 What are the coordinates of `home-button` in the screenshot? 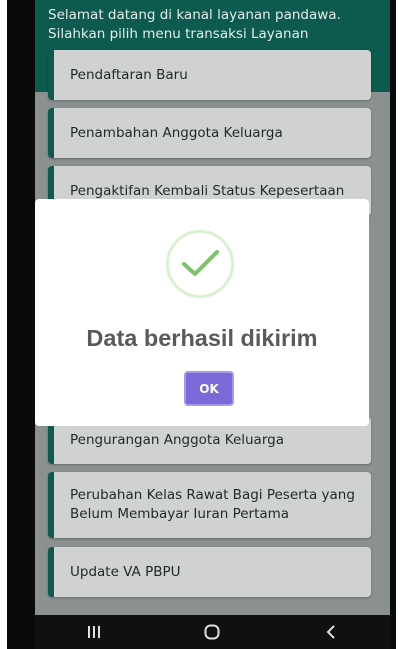 It's located at (212, 632).